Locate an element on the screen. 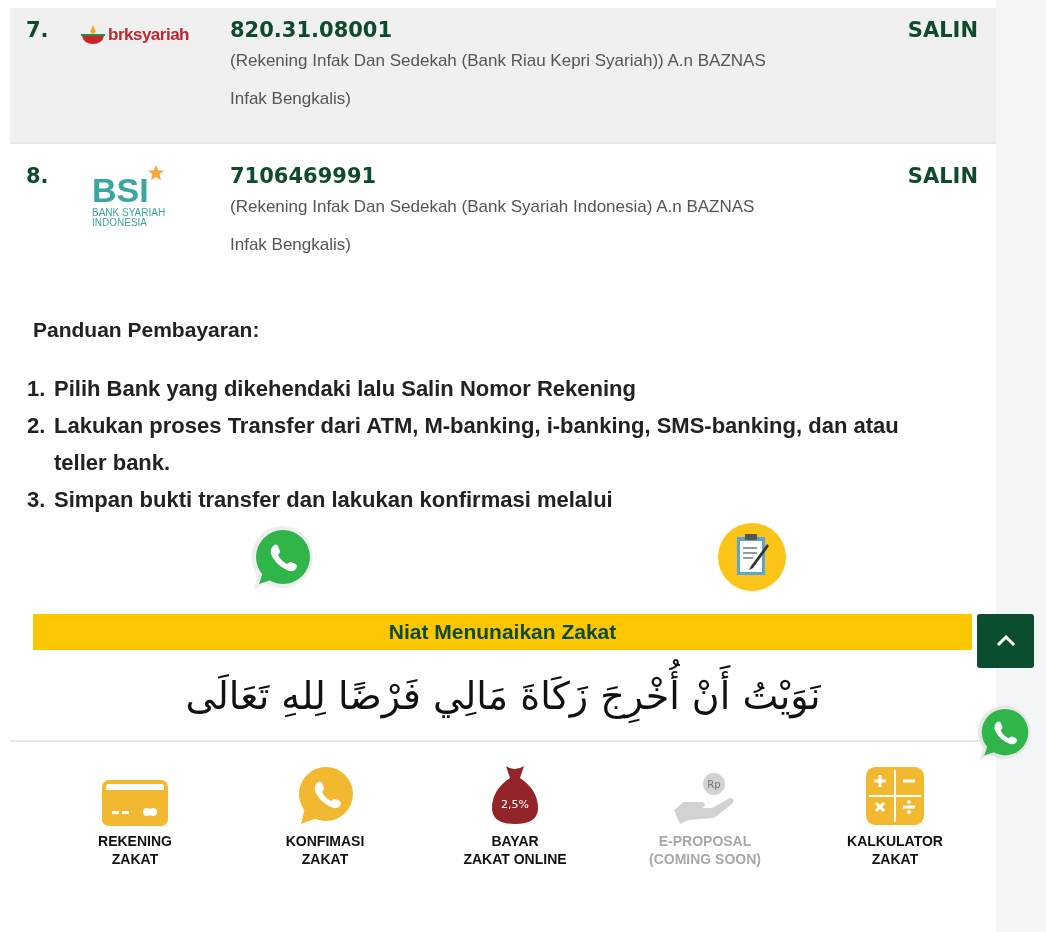 The height and width of the screenshot is (932, 1046). section-title: Niat Menunaikan Zakat is located at coordinates (502, 632).